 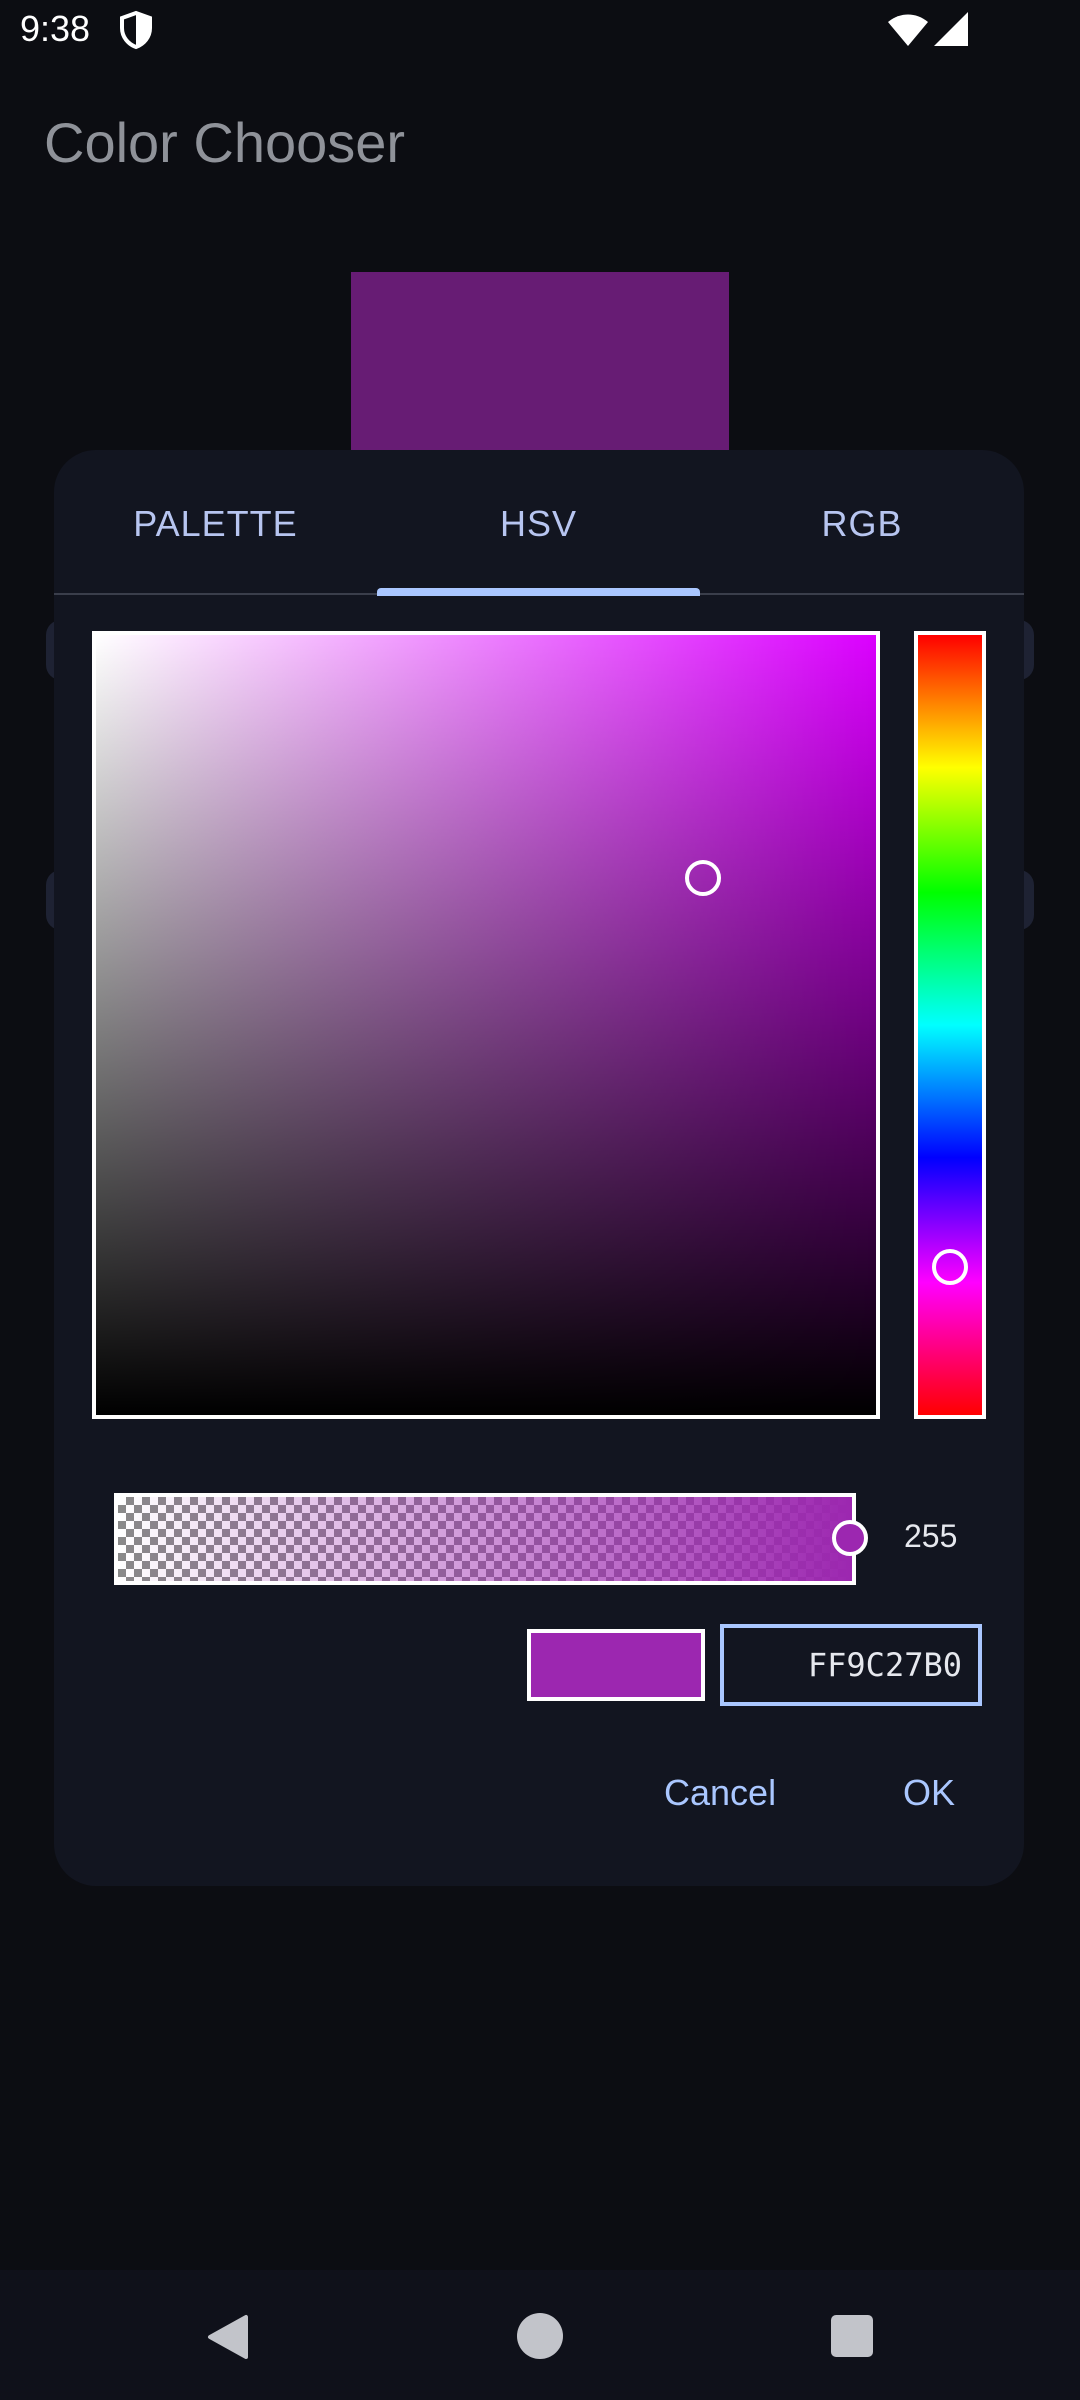 What do you see at coordinates (55, 28) in the screenshot?
I see `status-time: 9:38` at bounding box center [55, 28].